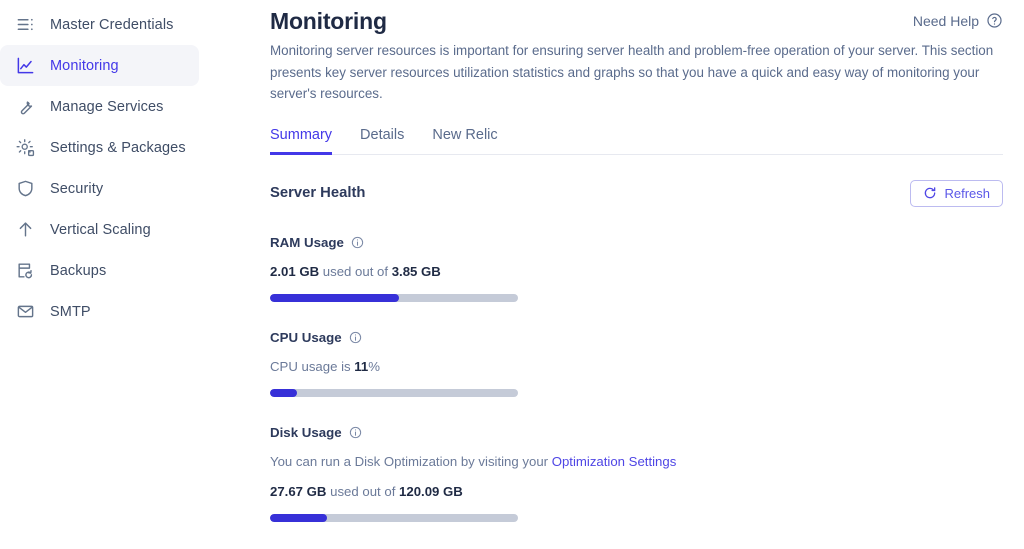 The image size is (1024, 549). What do you see at coordinates (306, 432) in the screenshot?
I see `metric-disk-label: Disk Usage` at bounding box center [306, 432].